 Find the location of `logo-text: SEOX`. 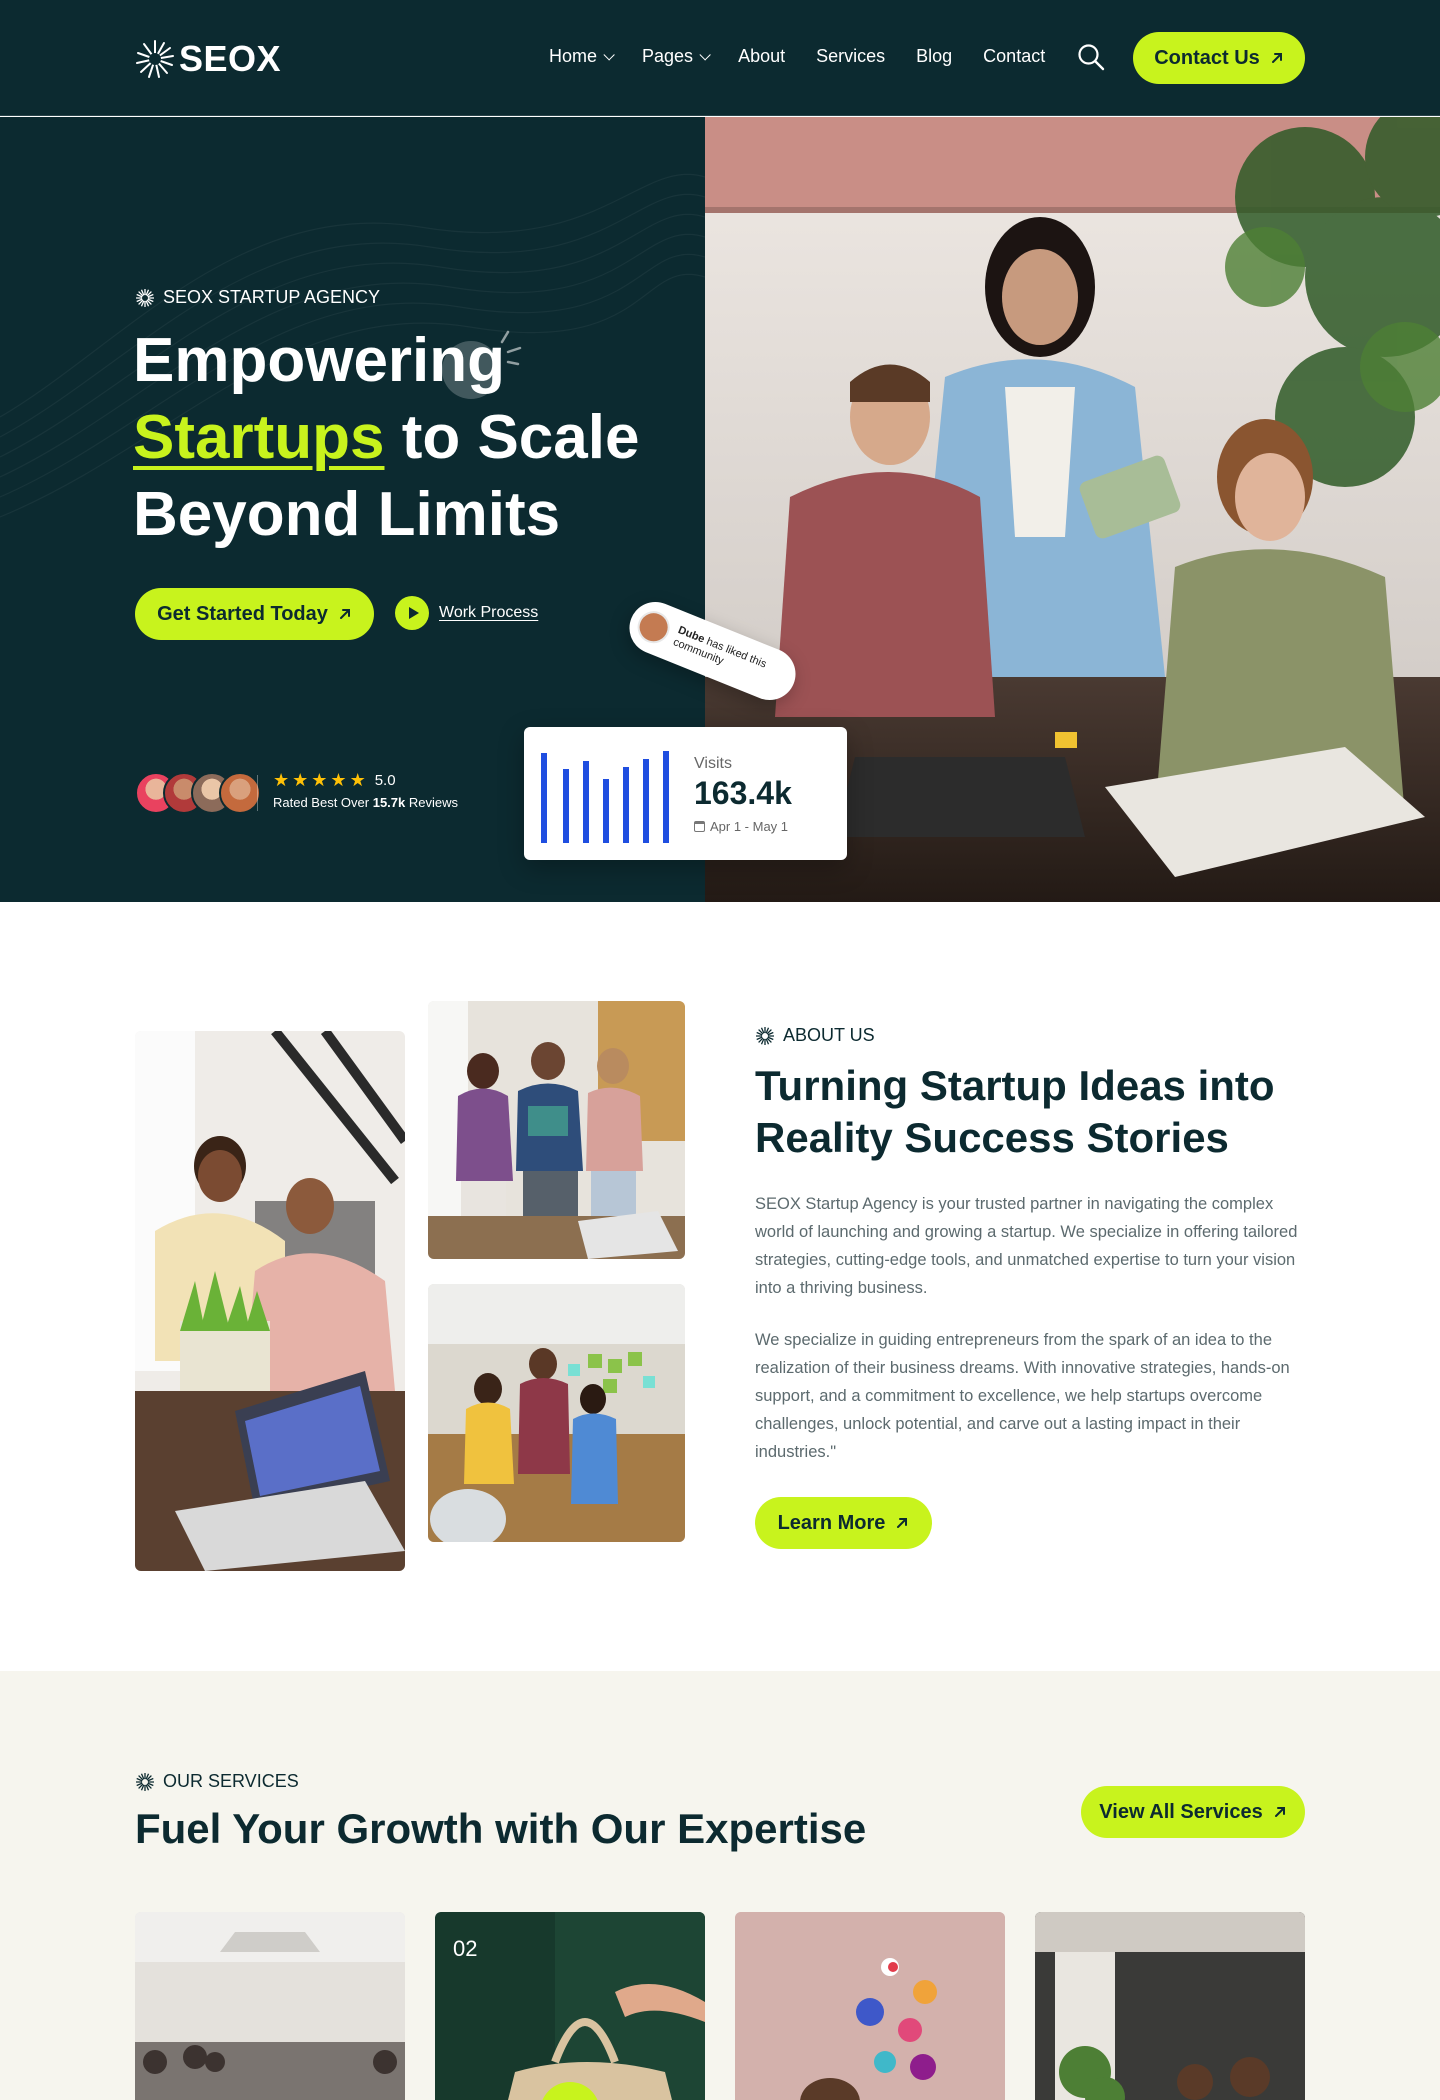

logo-text: SEOX is located at coordinates (230, 58).